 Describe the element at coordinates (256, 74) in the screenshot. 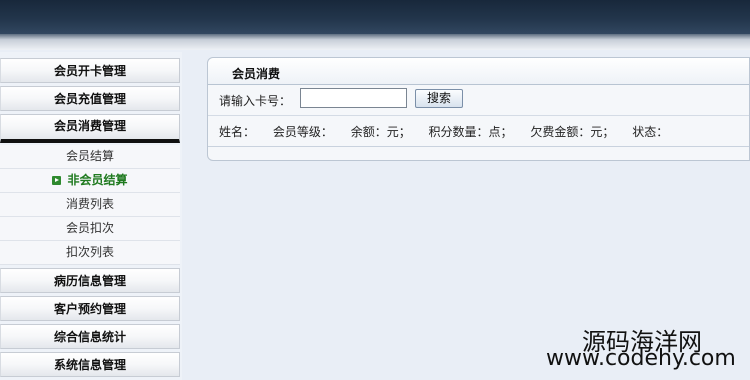

I see `panel-title: 会员消费` at that location.